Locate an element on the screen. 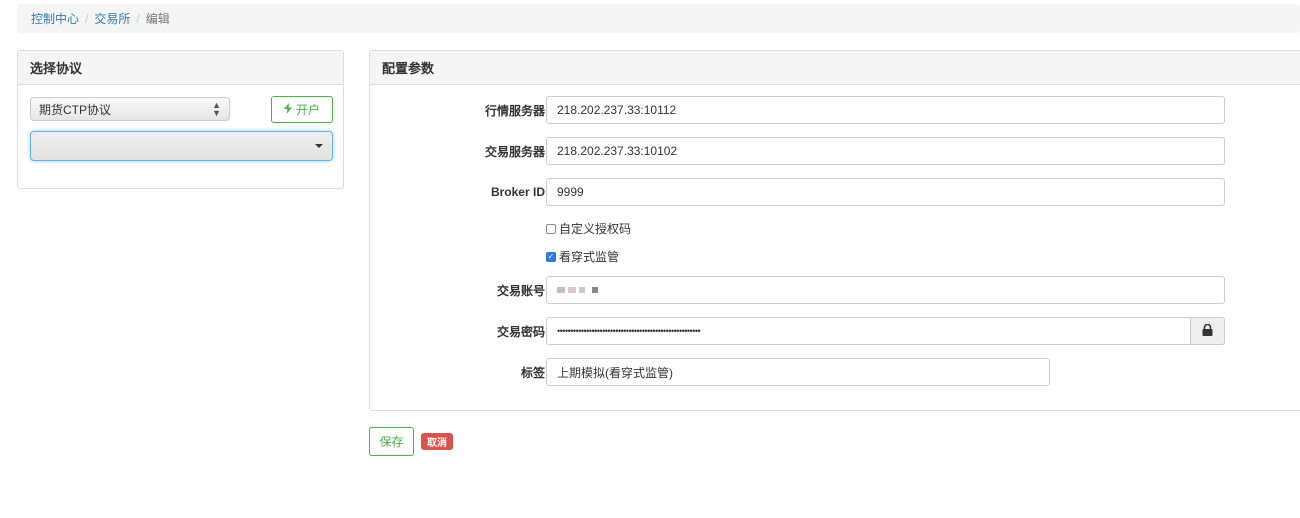 Image resolution: width=1300 pixels, height=518 pixels. cancel-button: 取消 is located at coordinates (437, 441).